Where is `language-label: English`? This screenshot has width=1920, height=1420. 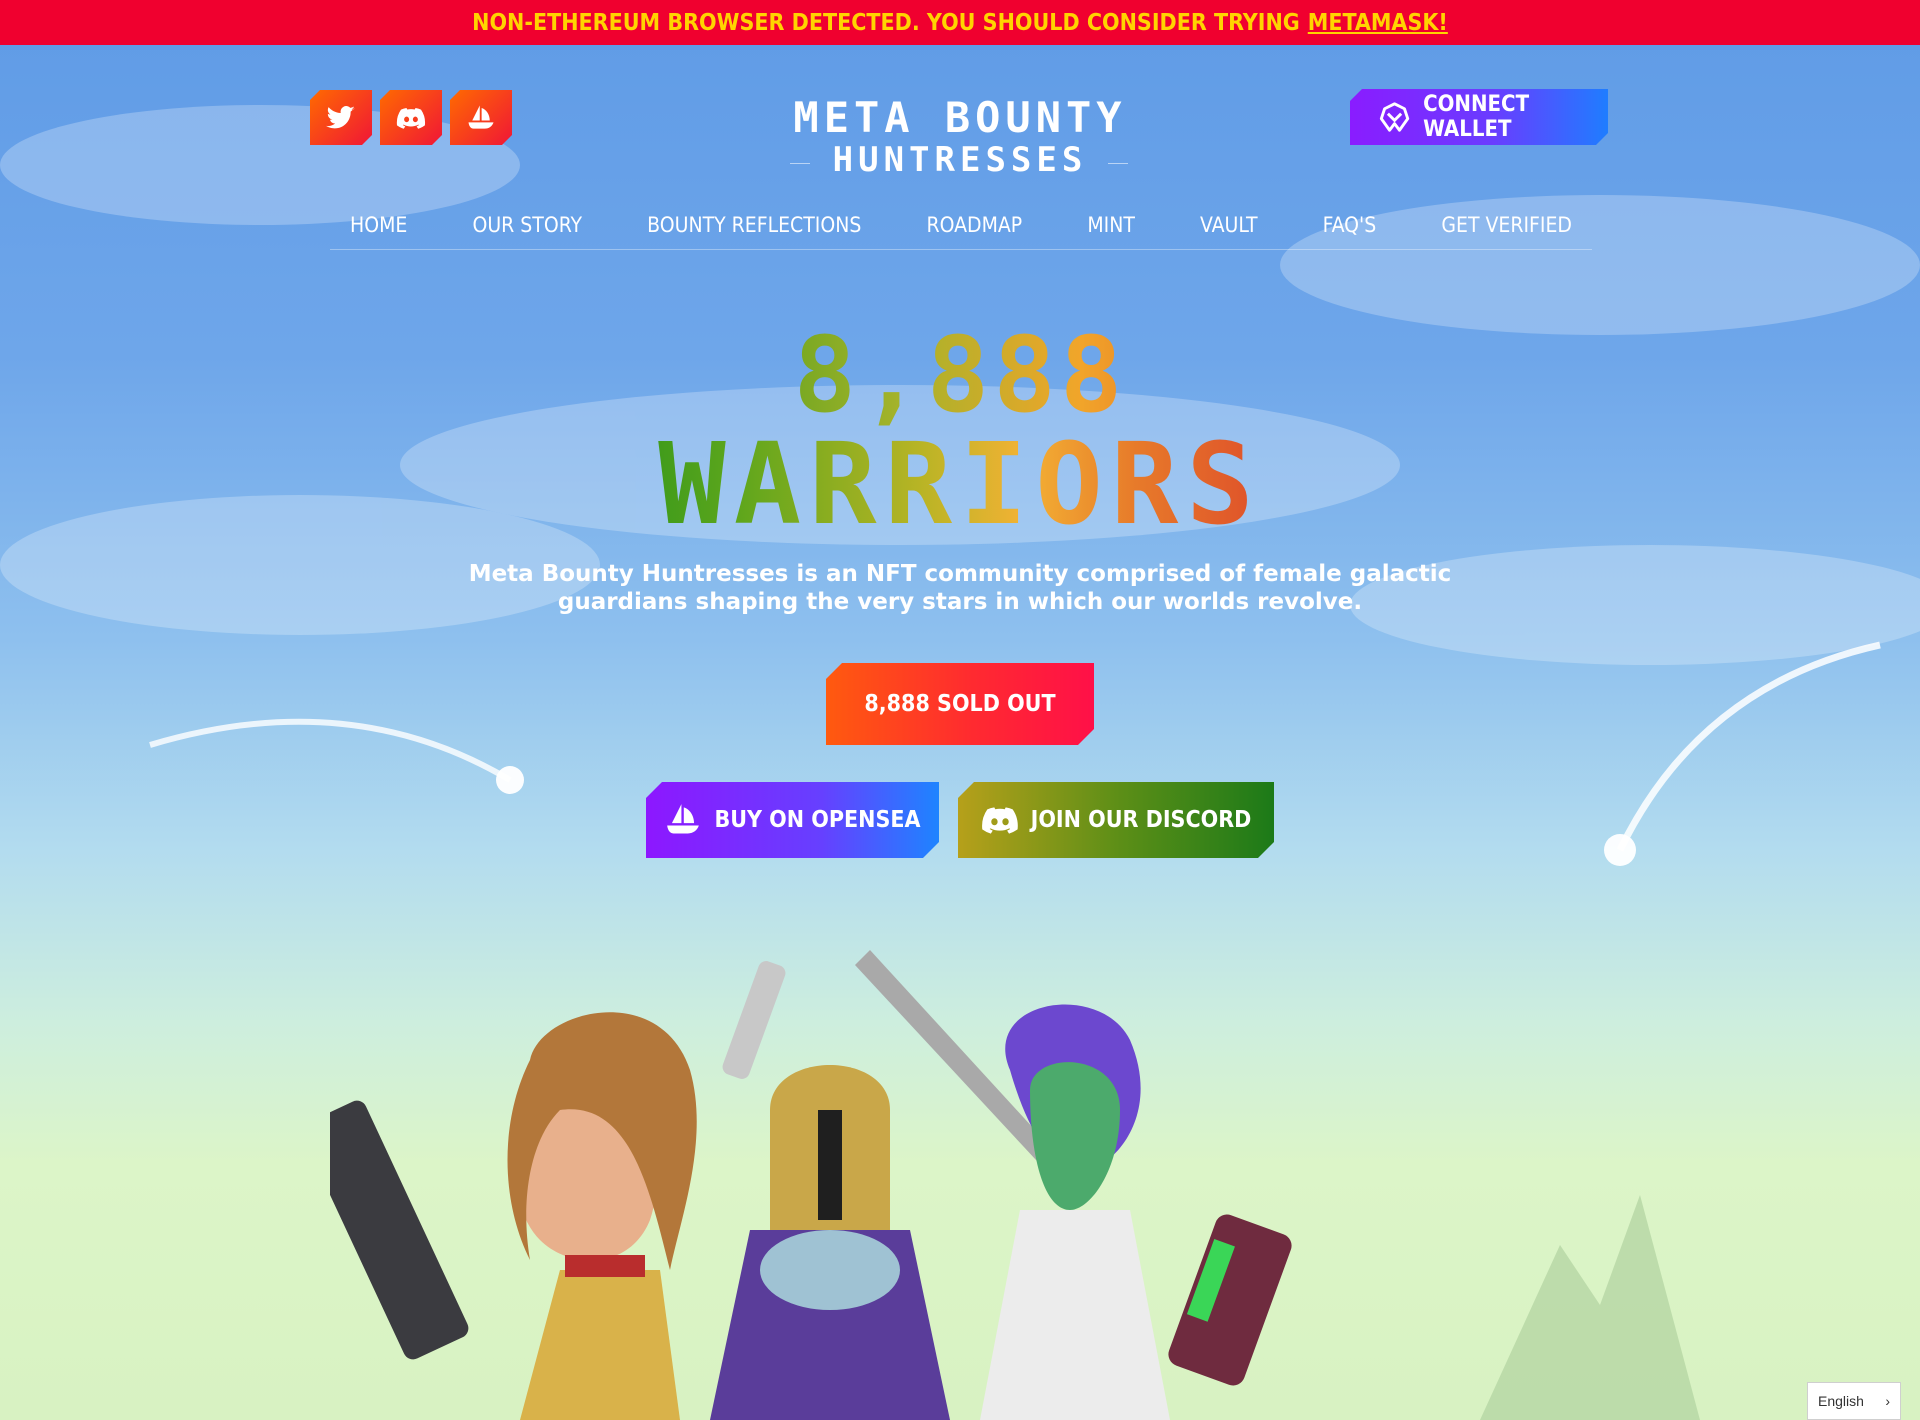
language-label: English is located at coordinates (1841, 1401).